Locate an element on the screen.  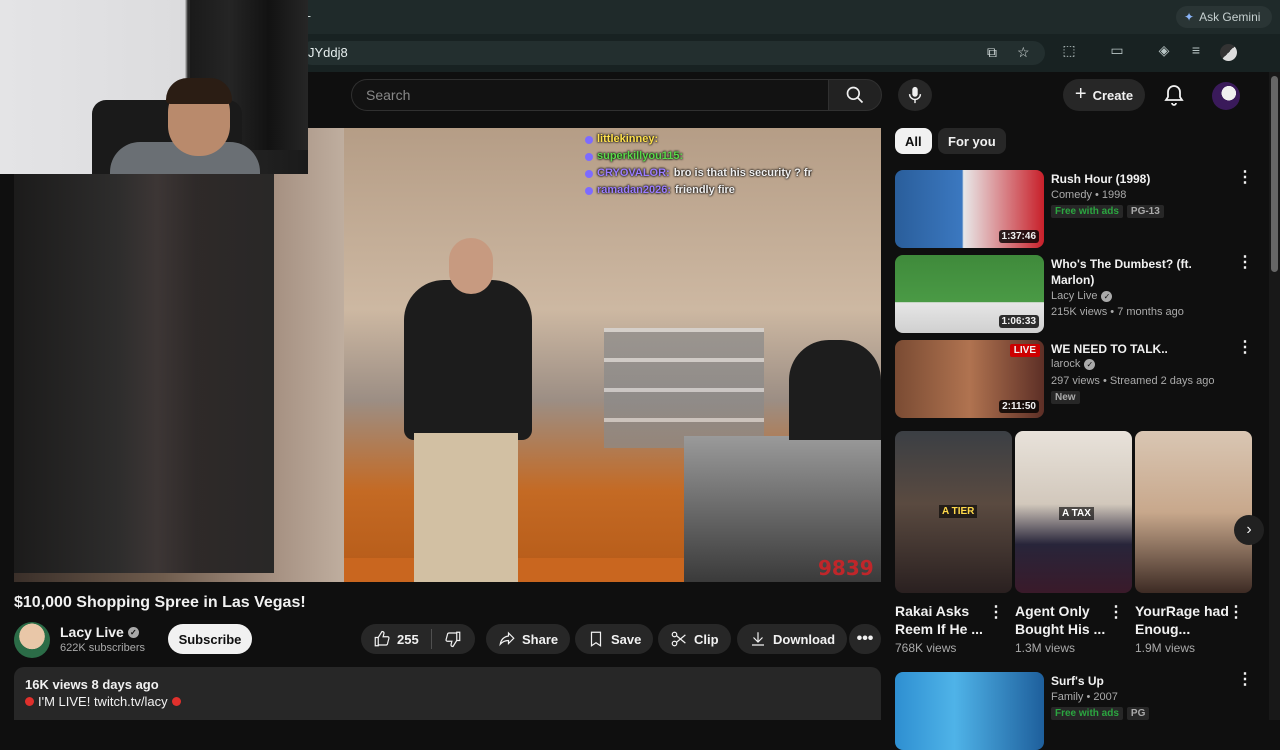
share-button: Share is located at coordinates (528, 639).